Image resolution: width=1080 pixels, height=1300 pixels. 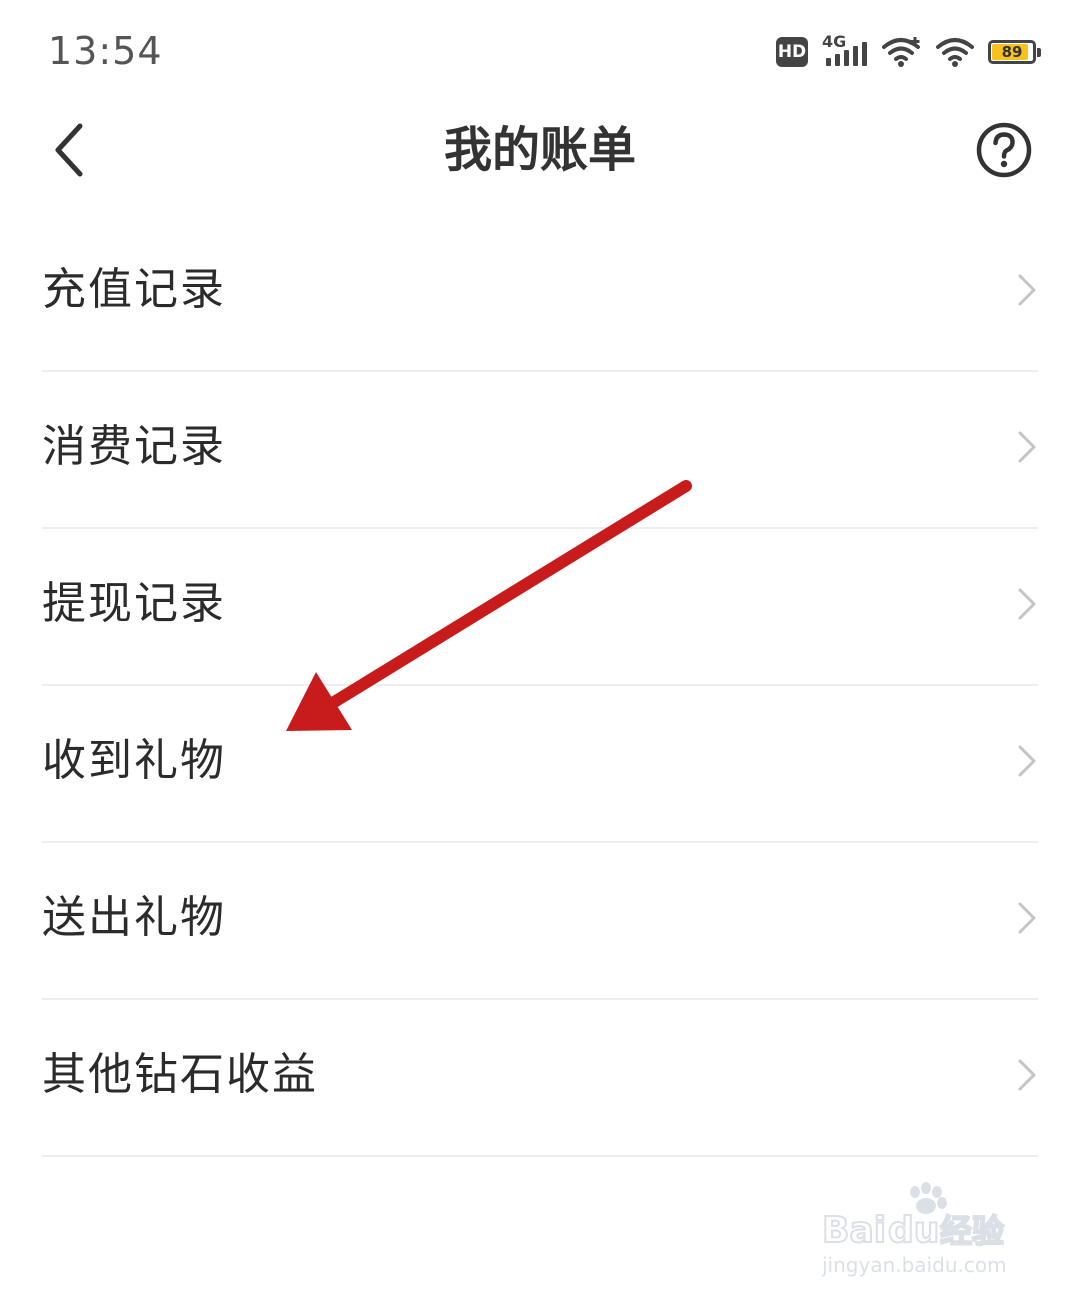 I want to click on battery-level: 89, so click(x=1012, y=52).